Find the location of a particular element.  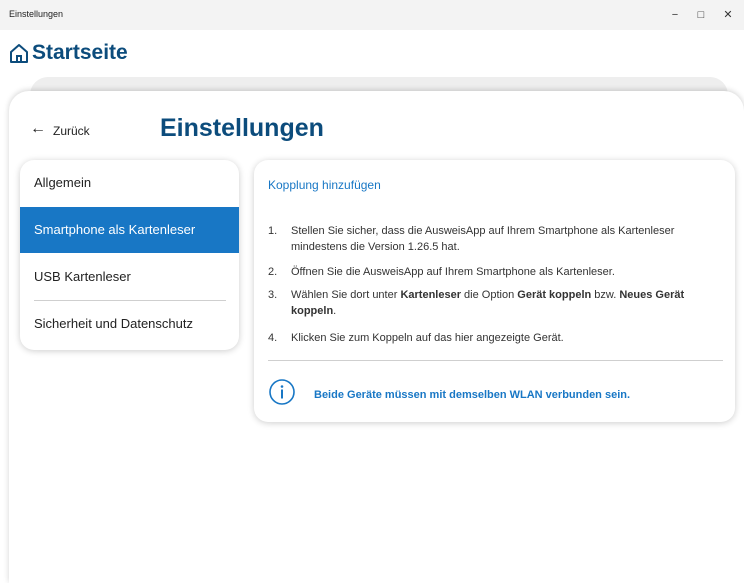

back-arrow-icon: ← is located at coordinates (38, 129).